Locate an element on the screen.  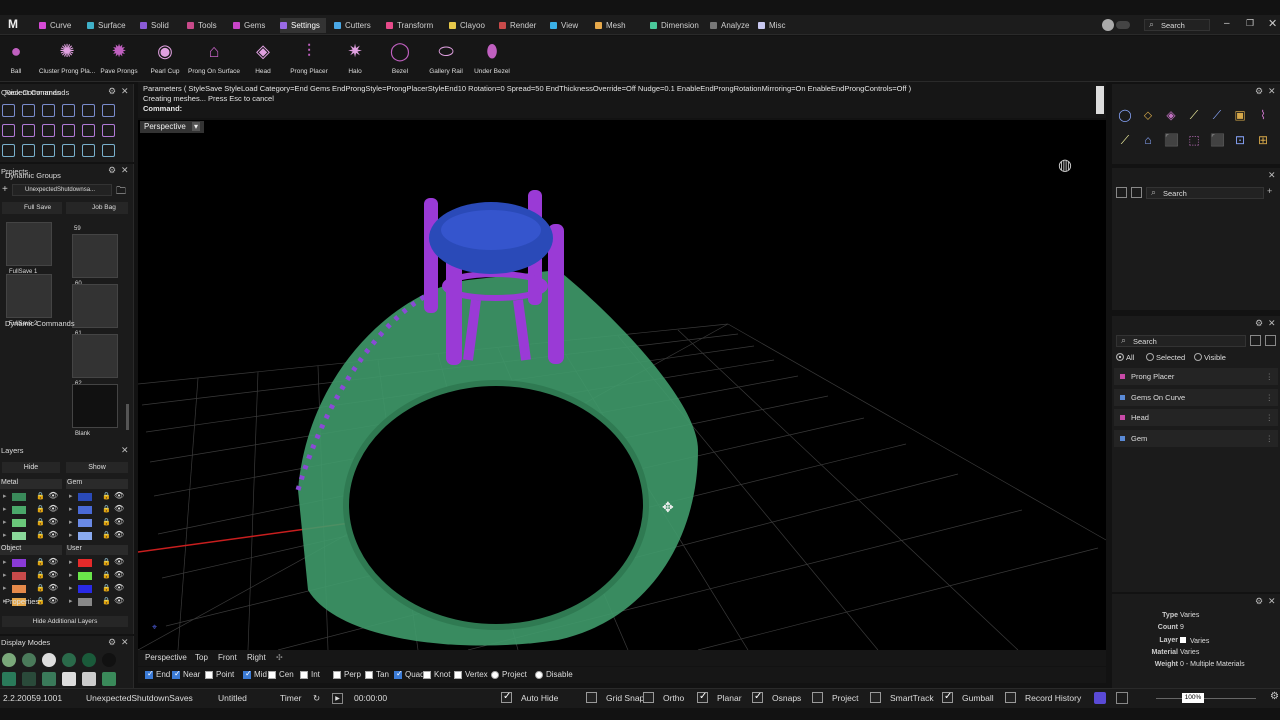
osnap-mid: Mid is located at coordinates (255, 674).